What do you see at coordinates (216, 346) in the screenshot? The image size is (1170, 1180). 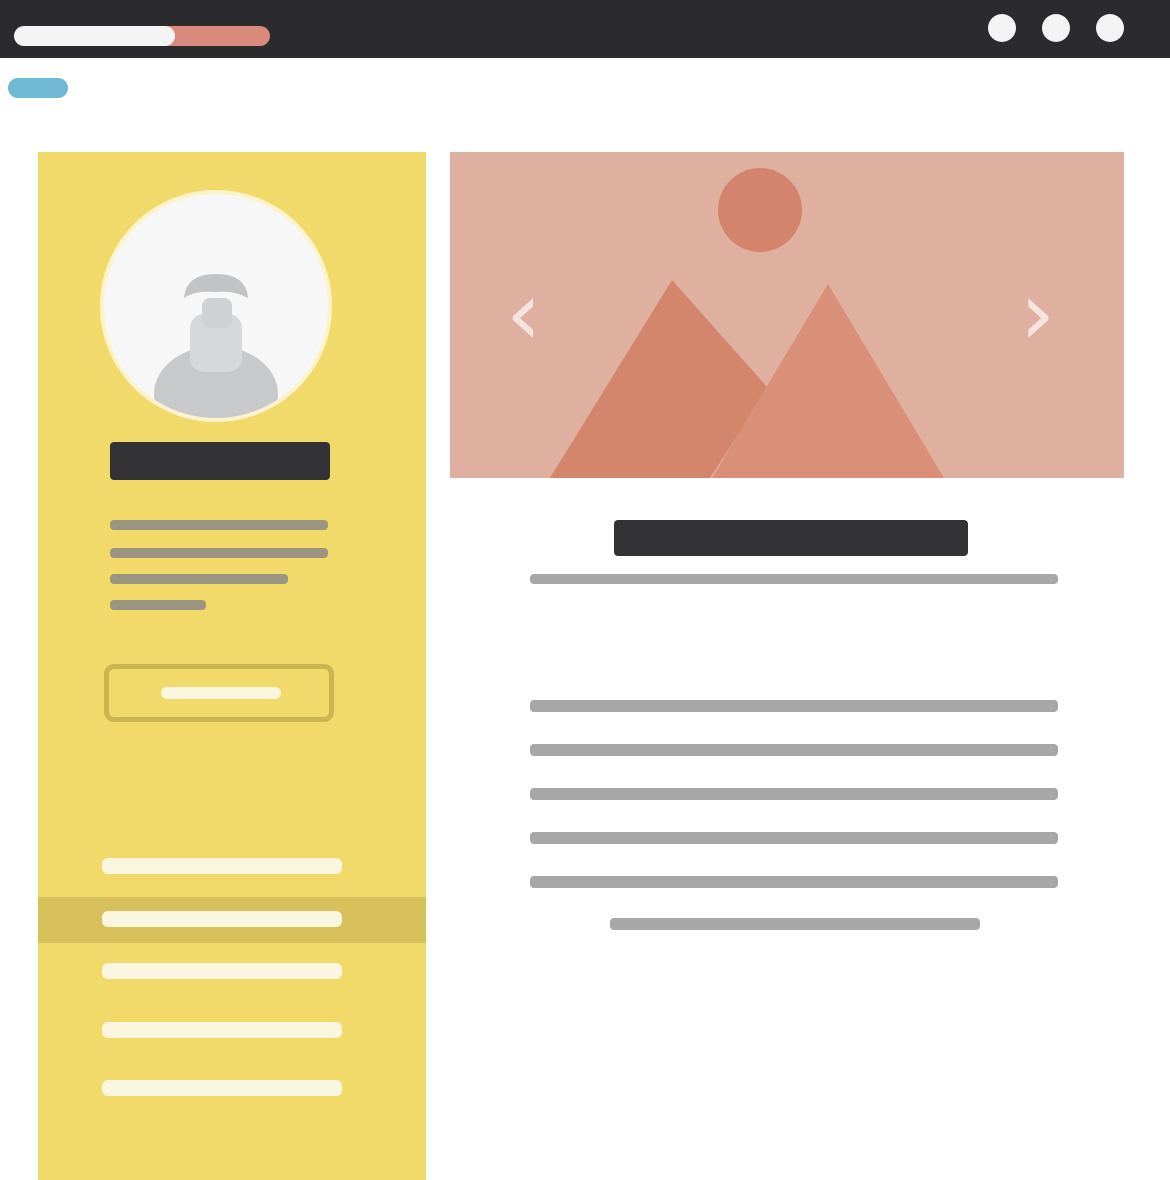 I see `person-placeholder-icon` at bounding box center [216, 346].